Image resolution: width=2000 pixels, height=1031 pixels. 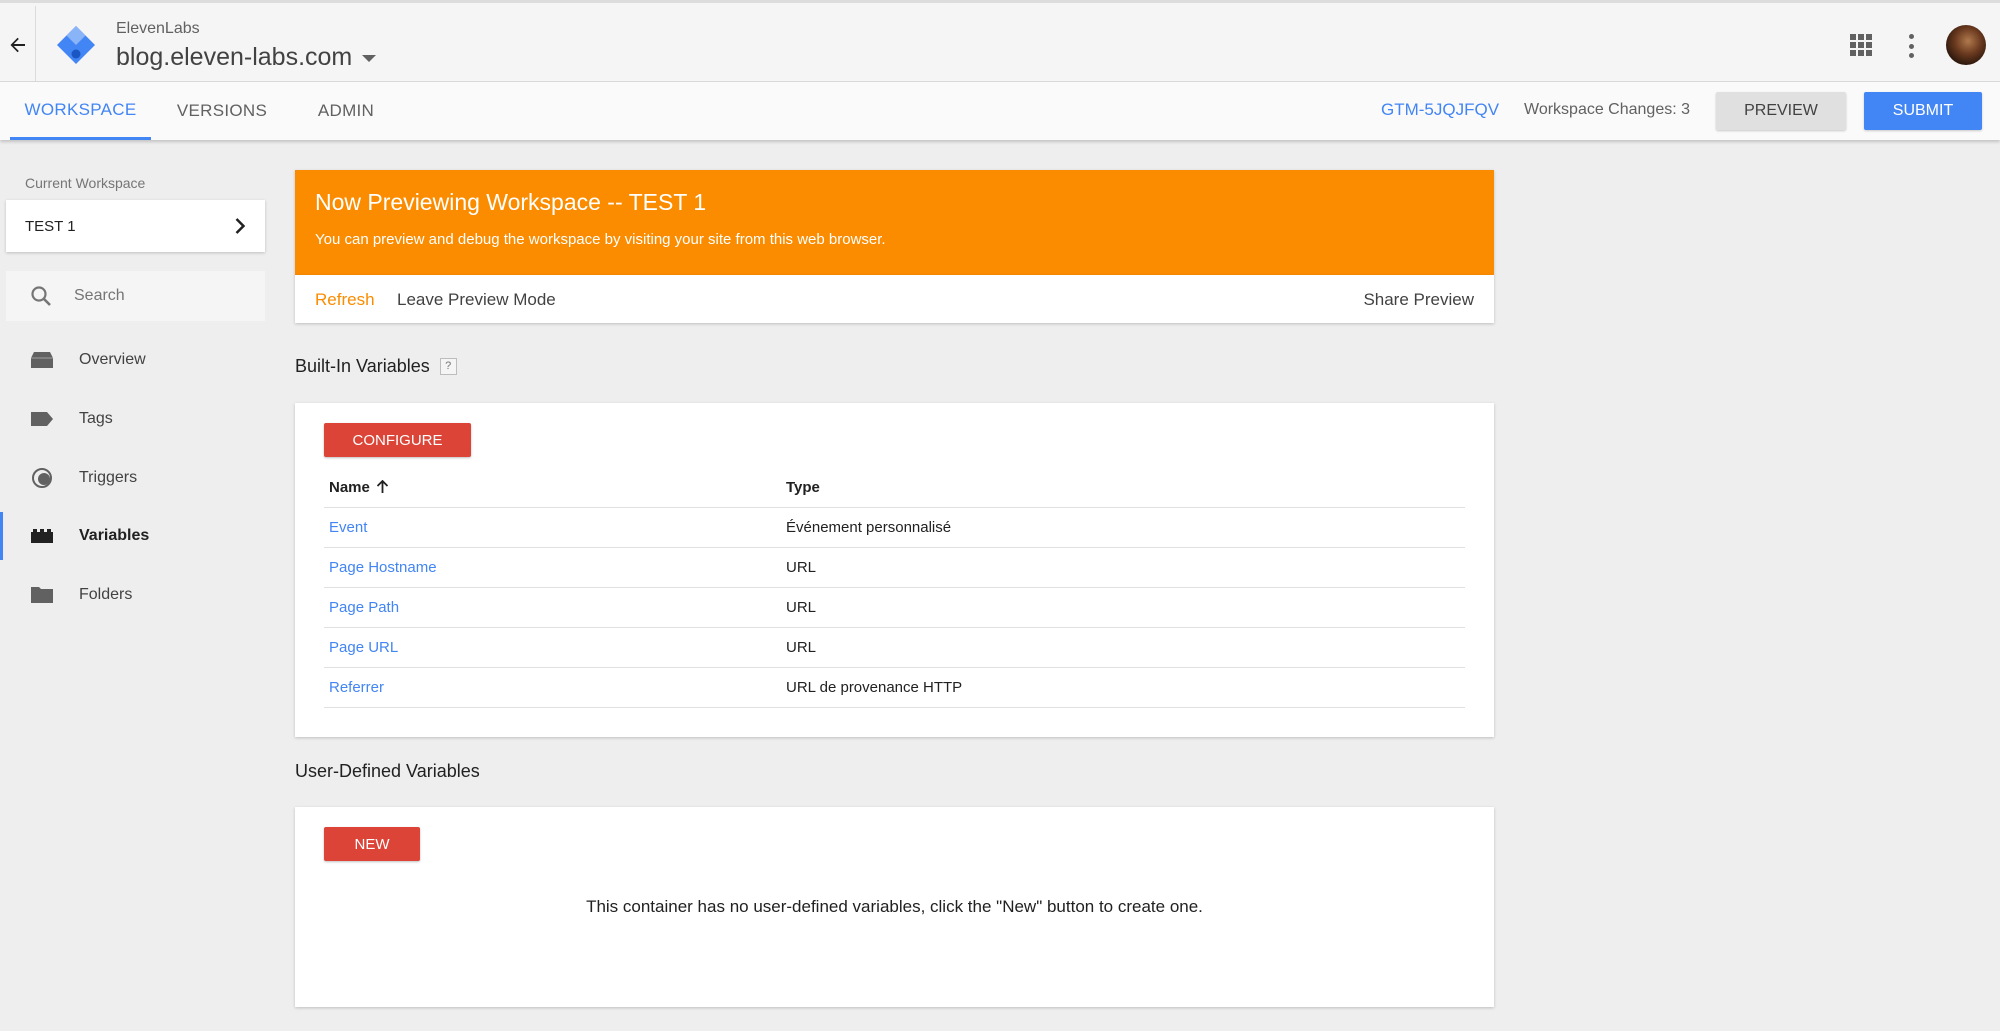 I want to click on table-row: Page Path URL, so click(x=894, y=608).